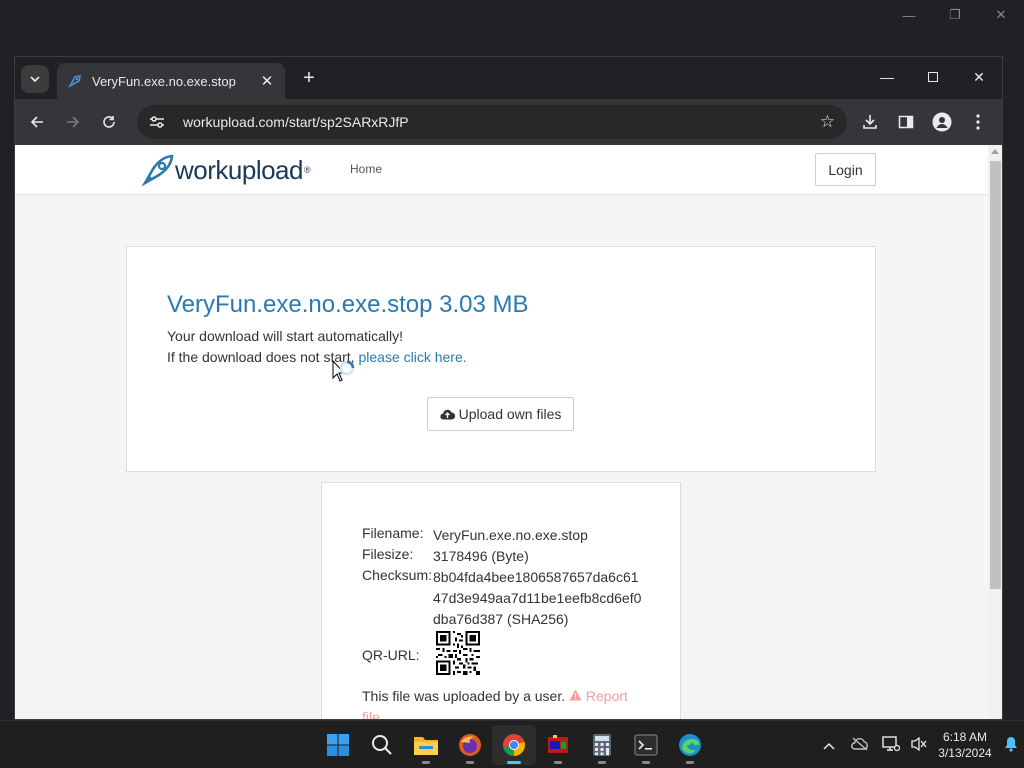 The height and width of the screenshot is (768, 1024). I want to click on filename-label: Filename:, so click(393, 533).